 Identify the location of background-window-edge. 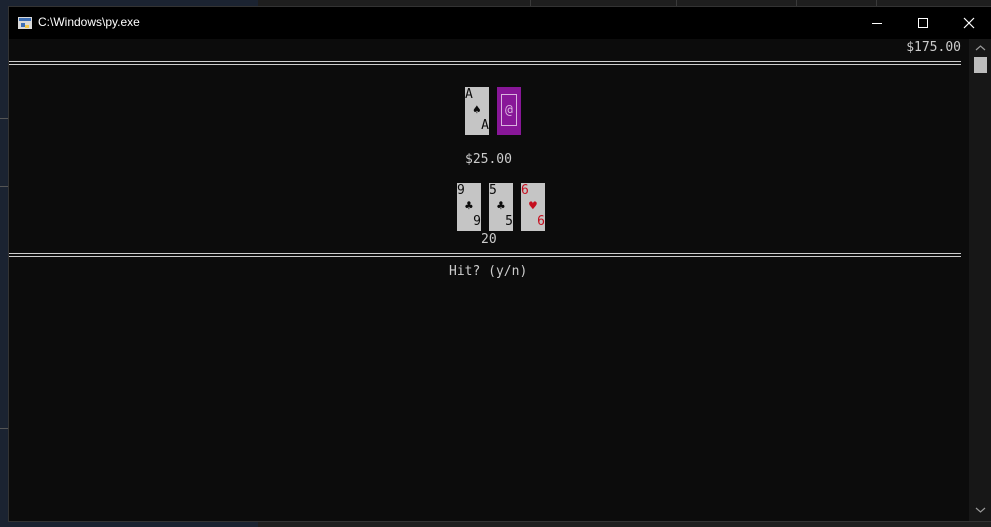
(4, 263).